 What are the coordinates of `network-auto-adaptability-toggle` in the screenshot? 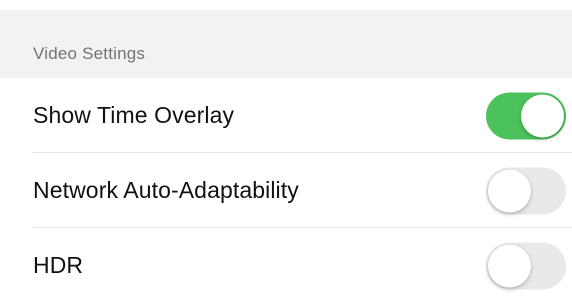 It's located at (526, 190).